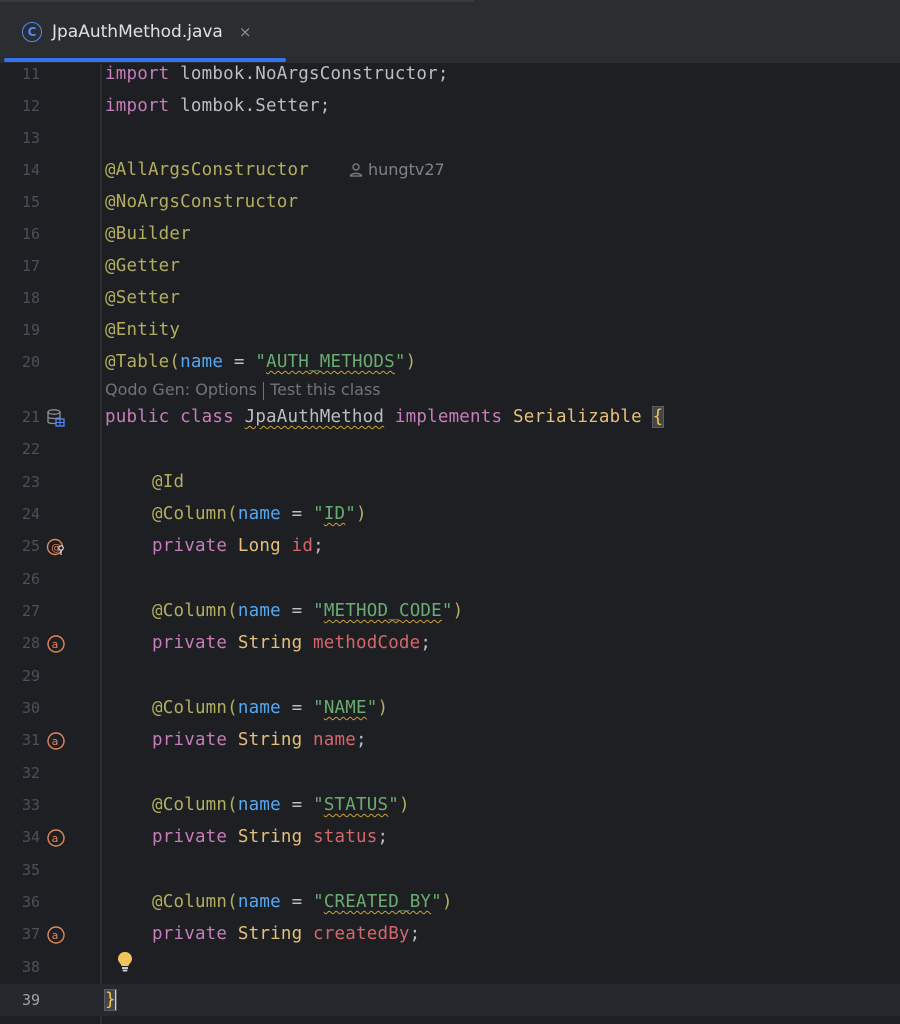 Image resolution: width=900 pixels, height=1024 pixels. What do you see at coordinates (450, 805) in the screenshot?
I see `code-line: 33 @Column(name = "STATUS")` at bounding box center [450, 805].